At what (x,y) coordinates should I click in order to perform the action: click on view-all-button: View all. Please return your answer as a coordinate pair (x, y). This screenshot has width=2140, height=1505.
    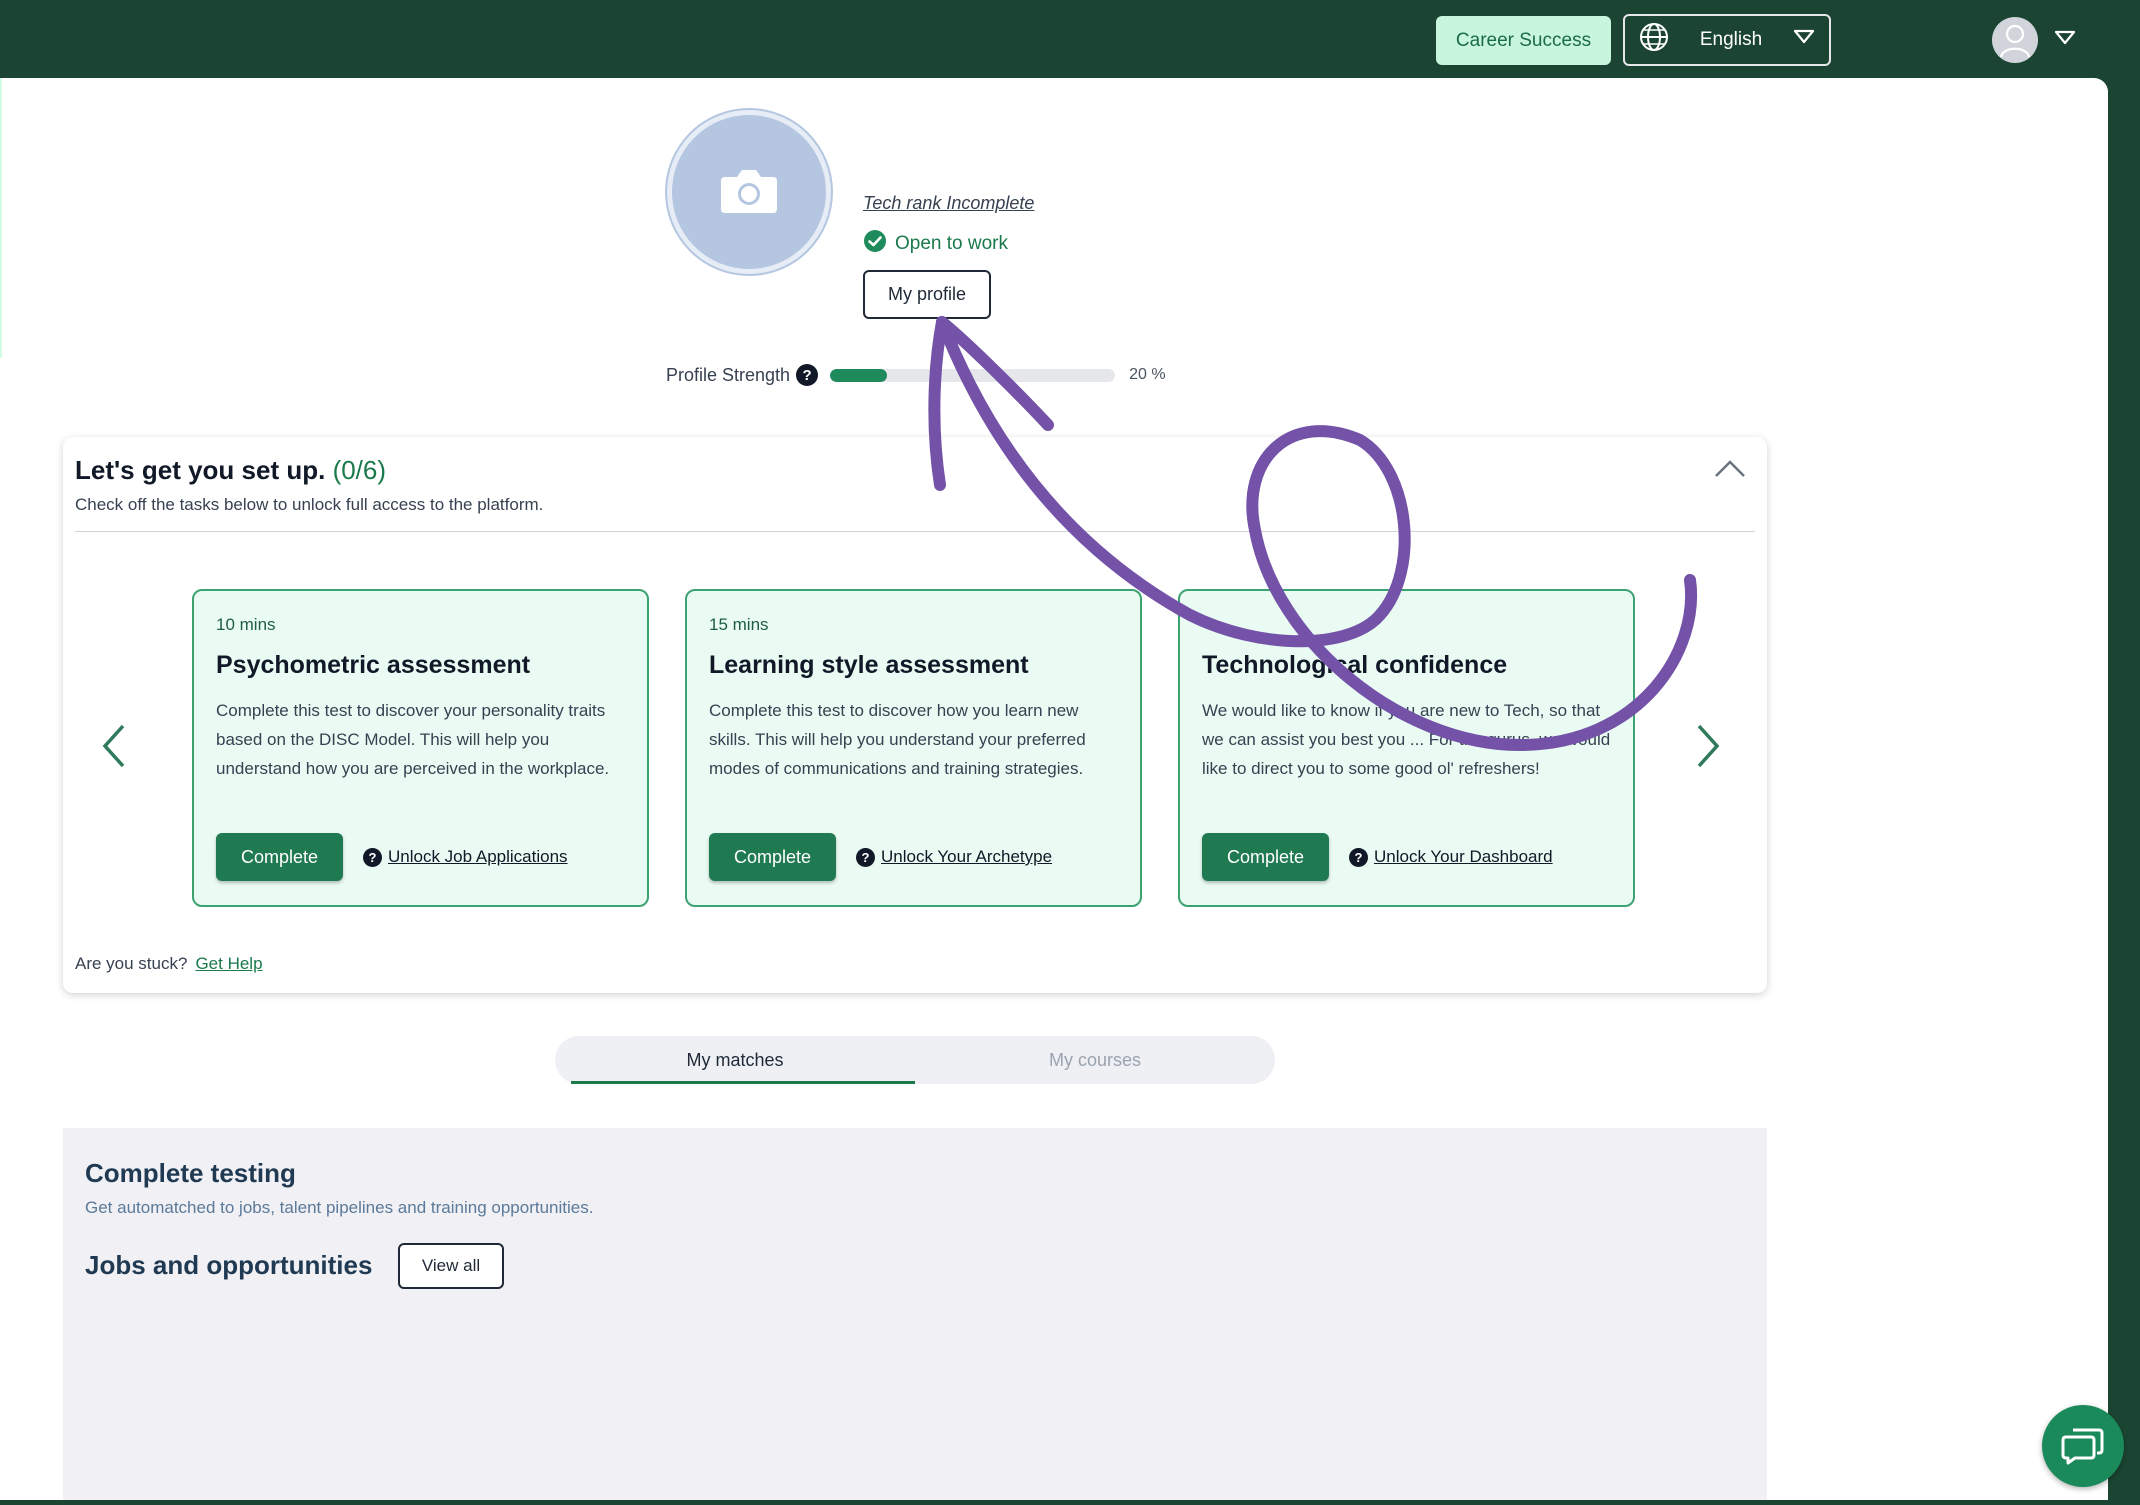
    Looking at the image, I should click on (451, 1266).